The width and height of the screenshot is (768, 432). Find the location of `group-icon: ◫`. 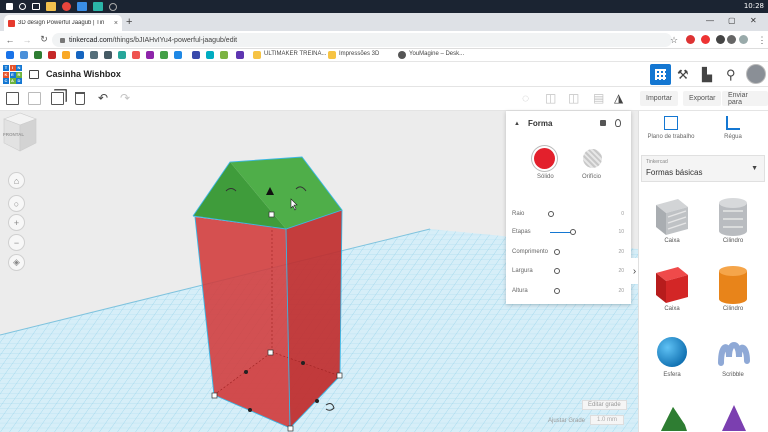

group-icon: ◫ is located at coordinates (550, 98).